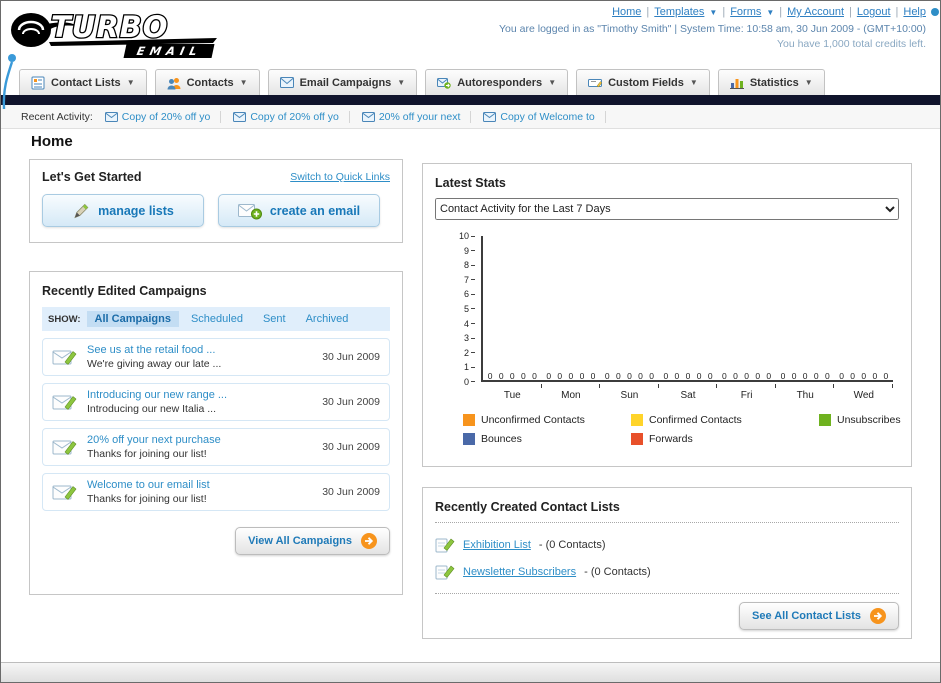 The height and width of the screenshot is (683, 941). Describe the element at coordinates (637, 420) in the screenshot. I see `legend-swatch-confirmed` at that location.